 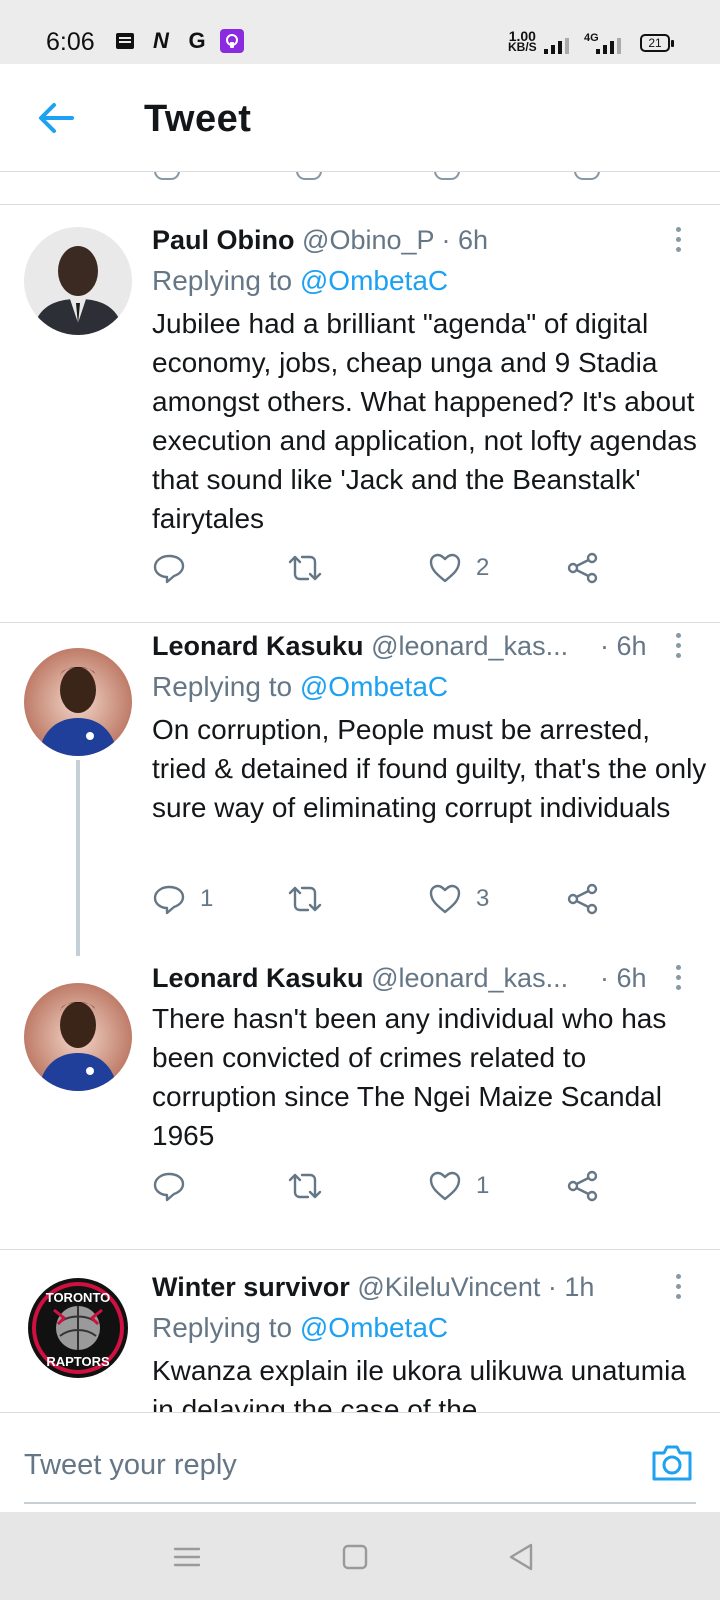 I want to click on tweet-header: Winter survivor @KileluVincent · 1h, so click(x=373, y=1287).